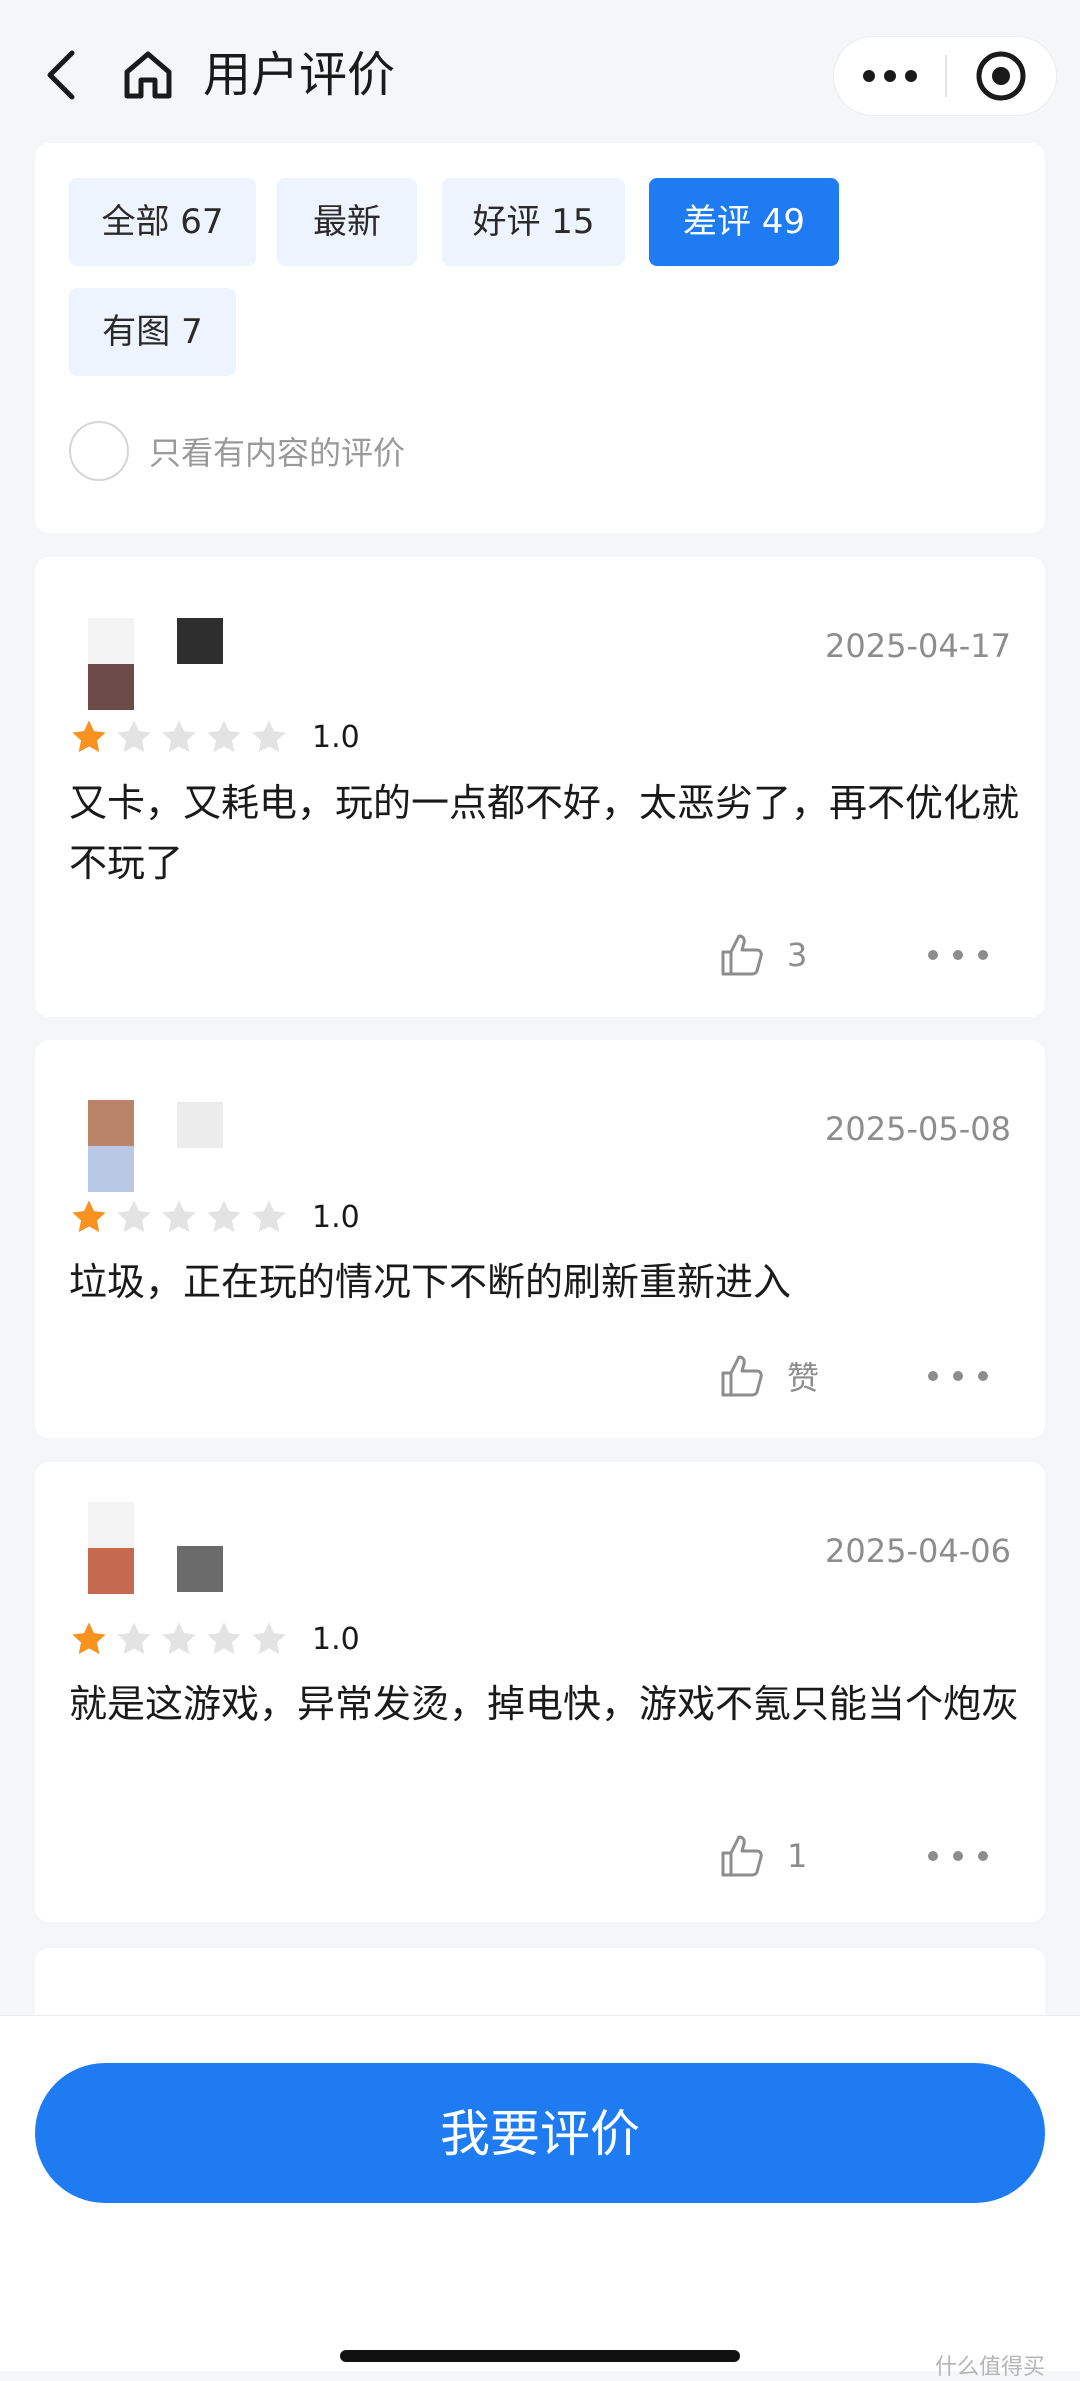 The height and width of the screenshot is (2381, 1080). What do you see at coordinates (540, 2133) in the screenshot?
I see `write-review-button: 我要评价` at bounding box center [540, 2133].